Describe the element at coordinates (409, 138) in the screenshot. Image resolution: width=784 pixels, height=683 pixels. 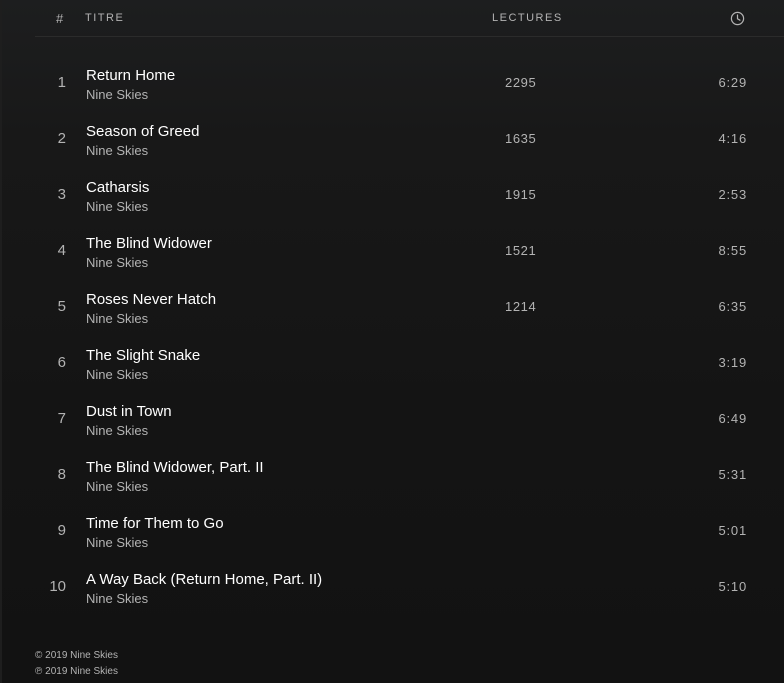
I see `track-row: 2 Season of Greed Nine Skies 1635 4:16` at that location.